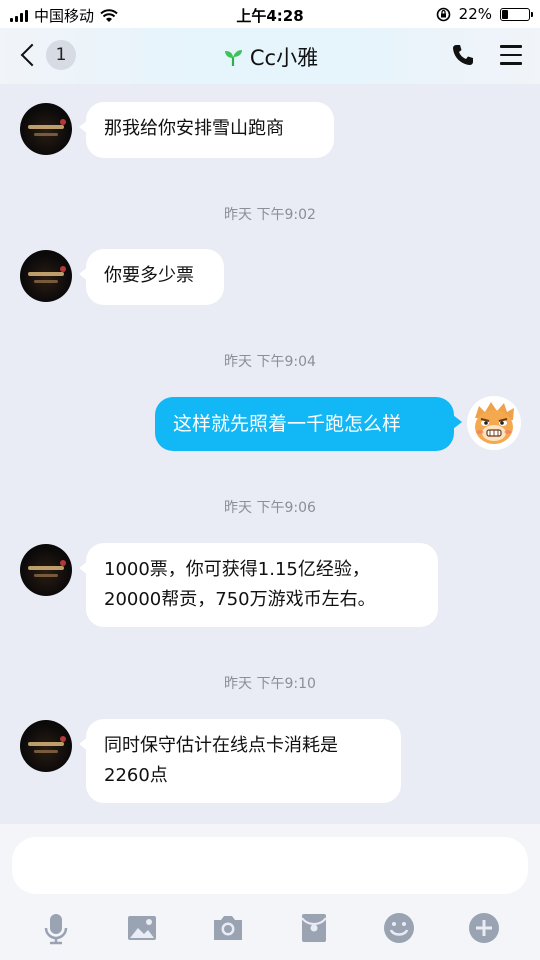 Image resolution: width=540 pixels, height=960 pixels. I want to click on chat-title-text: Cc小雅, so click(284, 58).